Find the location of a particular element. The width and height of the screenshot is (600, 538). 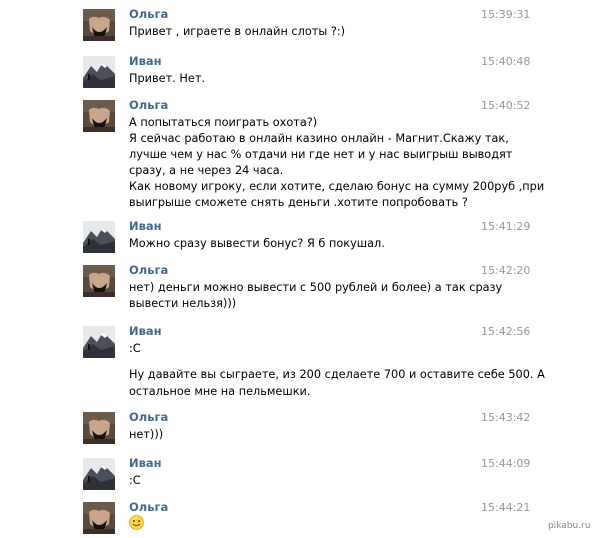

message-text: вывести нельзя))) is located at coordinates (183, 303).